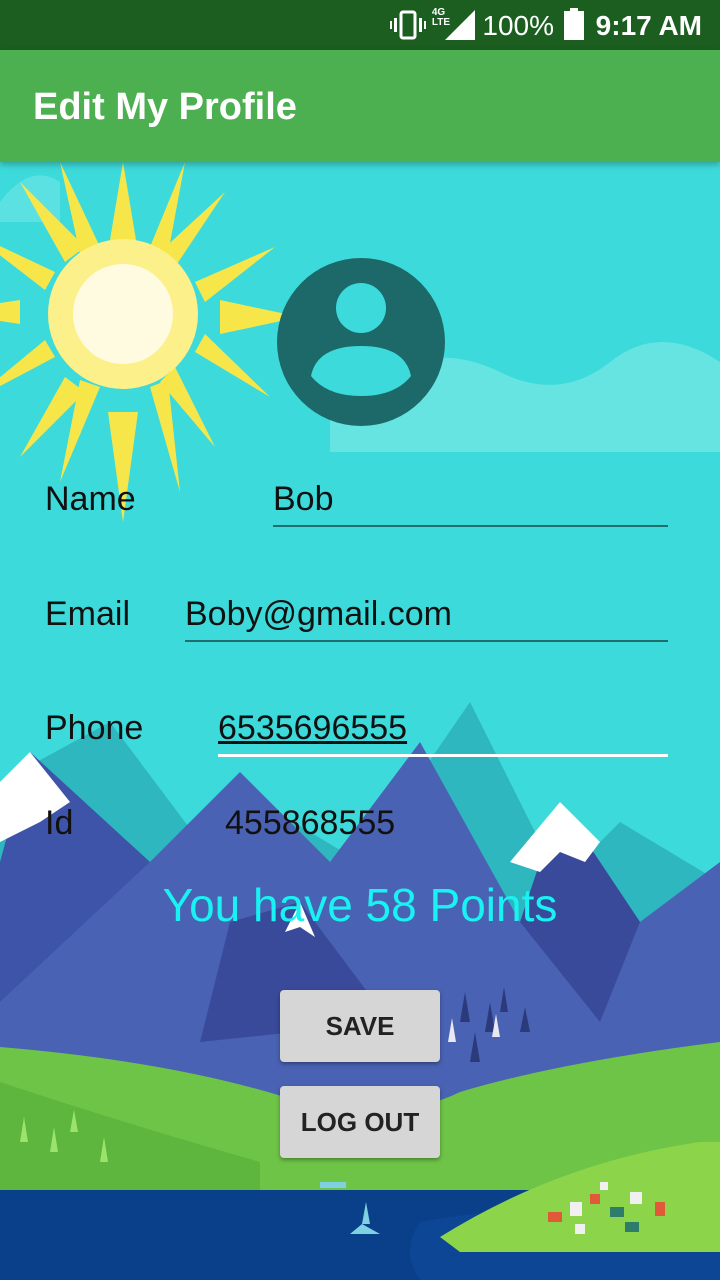 The image size is (720, 1280). I want to click on phone-field-value: 6535696555, so click(313, 728).